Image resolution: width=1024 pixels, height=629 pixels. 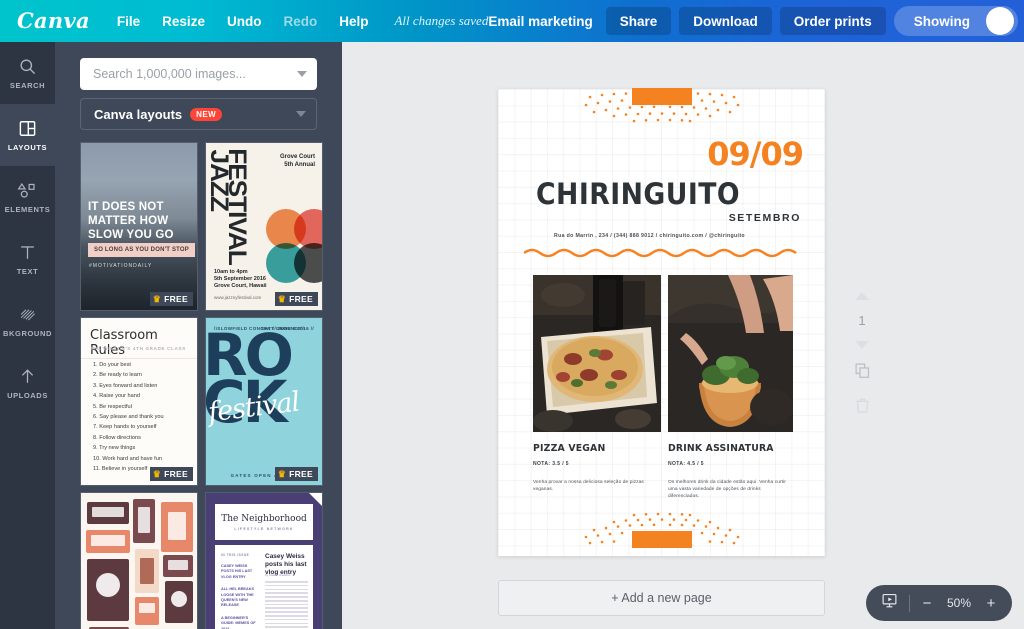 What do you see at coordinates (121, 266) in the screenshot?
I see `thumb1-hashtag: #MOTIVATIONDAILY` at bounding box center [121, 266].